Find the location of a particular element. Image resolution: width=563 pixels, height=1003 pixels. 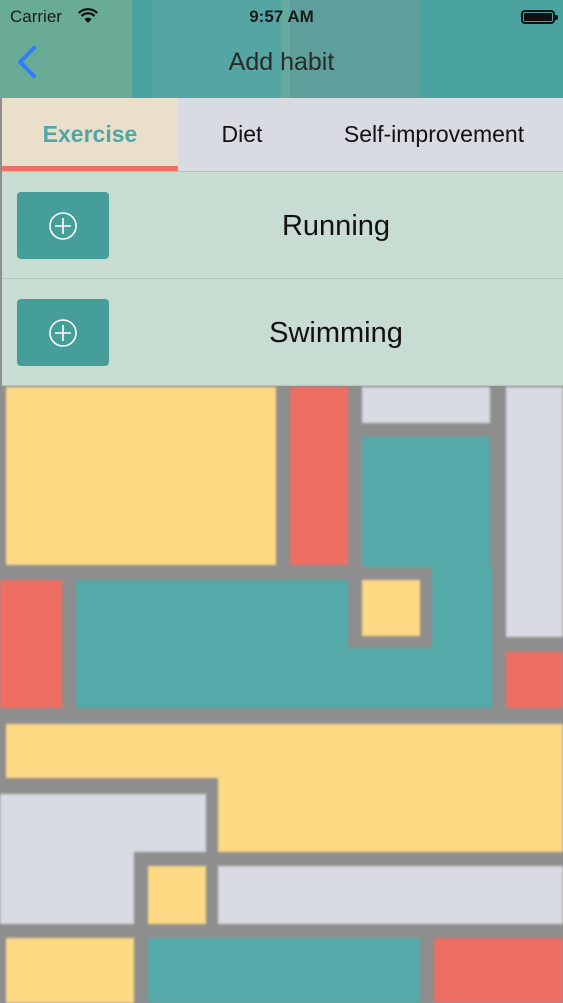

category-tabs: Exercise Diet Self-improvement is located at coordinates (282, 135).